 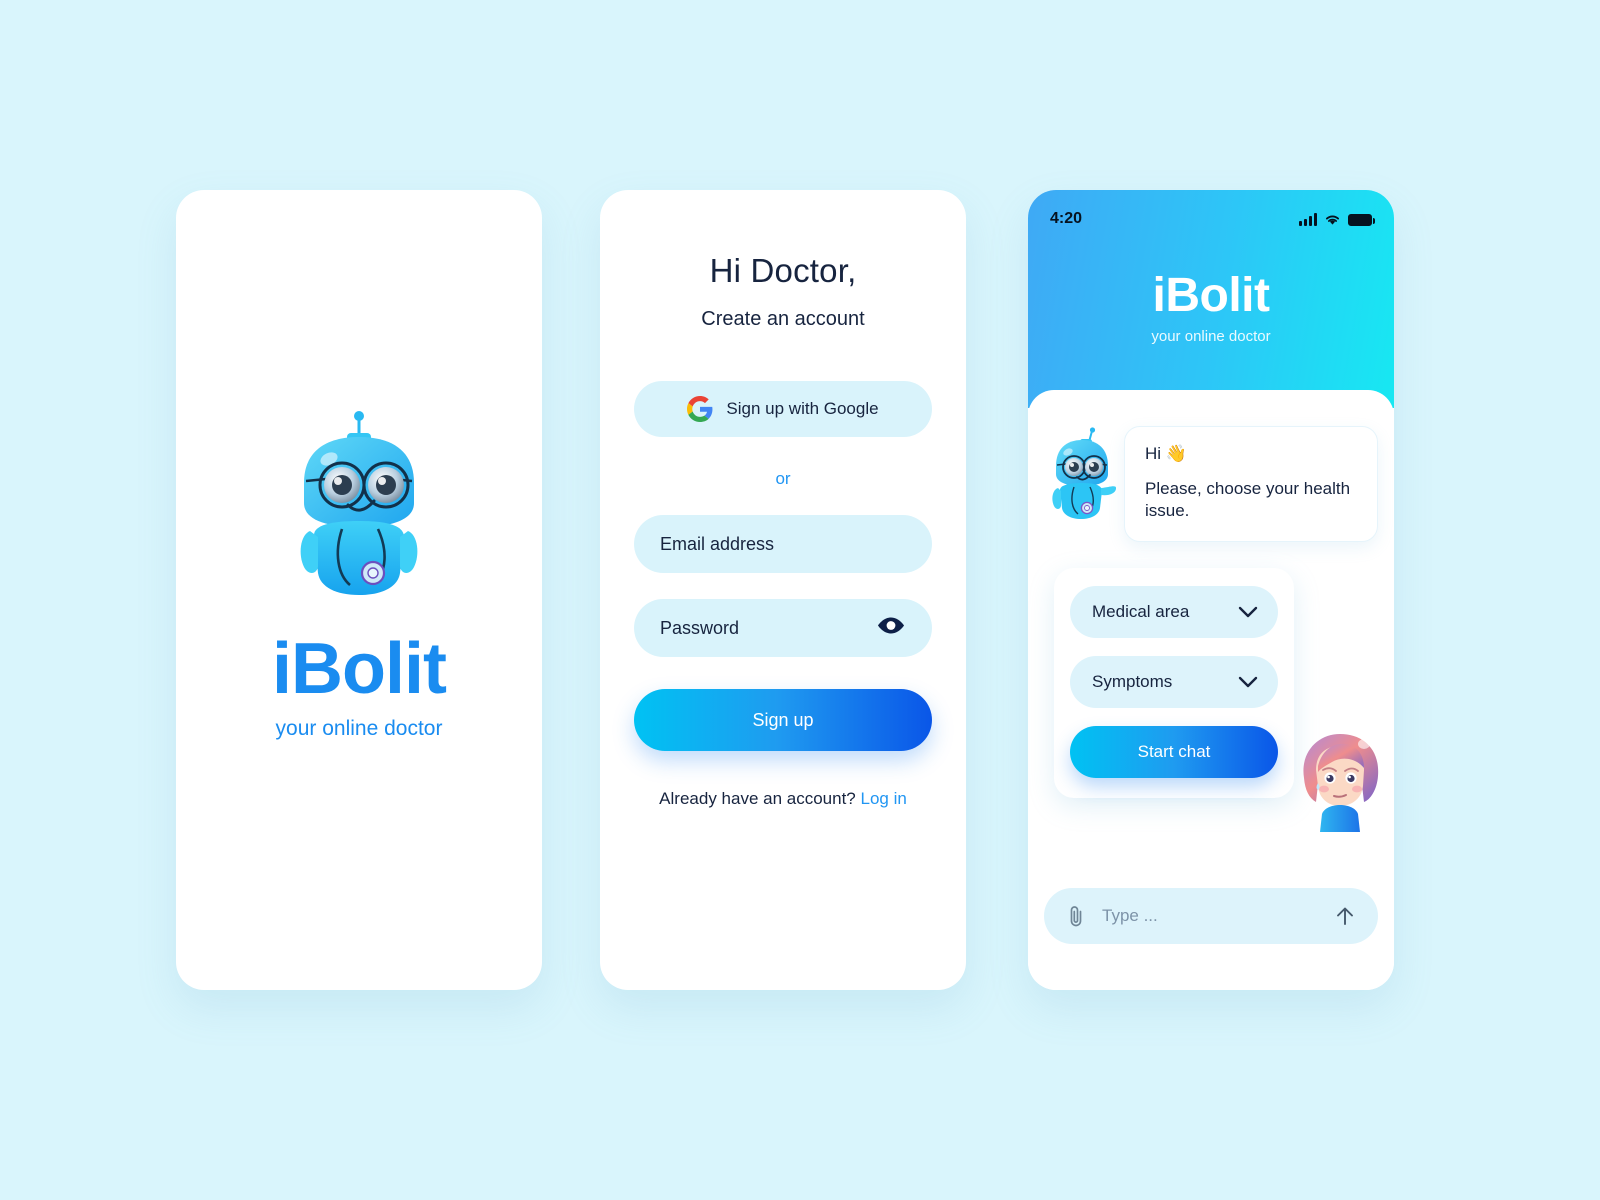 I want to click on status-bar: 4:20, so click(x=1212, y=219).